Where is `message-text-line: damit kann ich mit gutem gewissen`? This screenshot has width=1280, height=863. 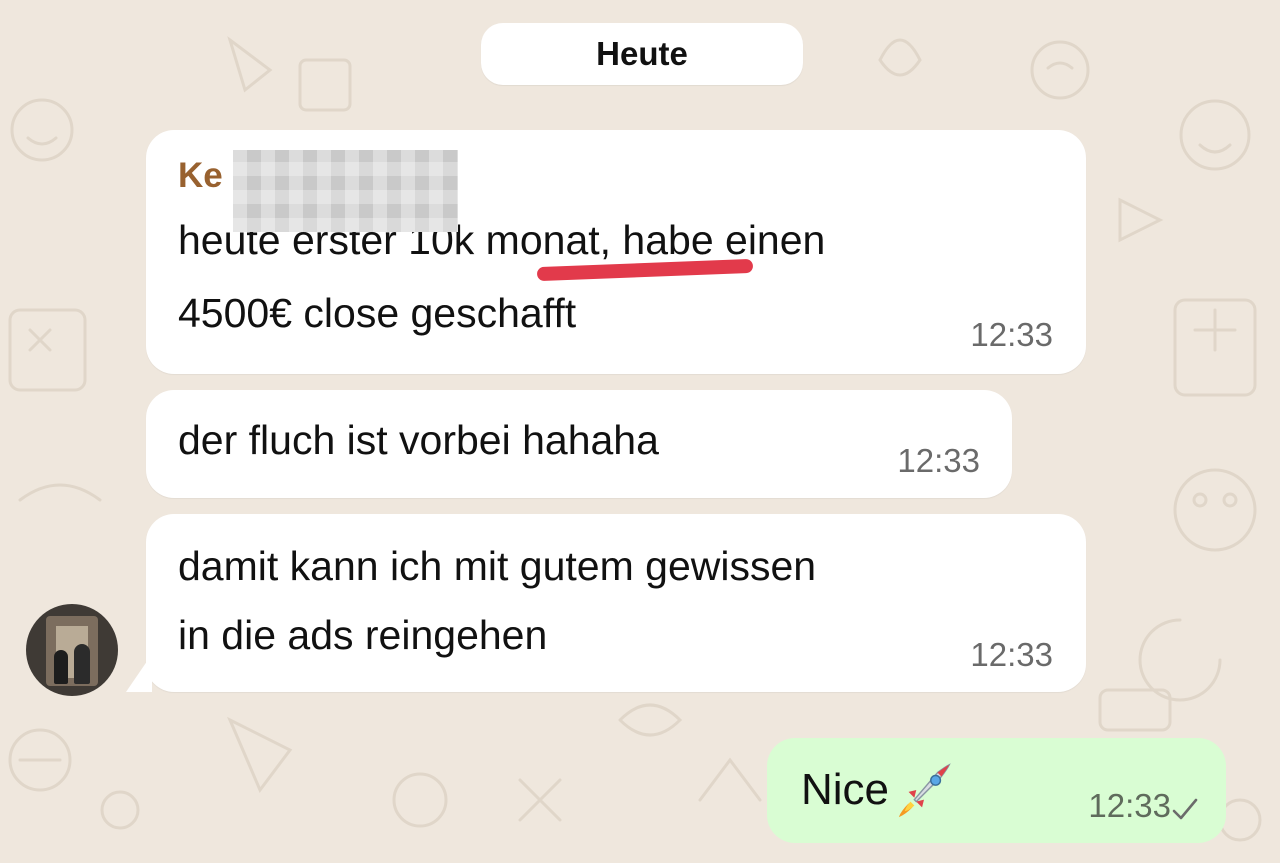
message-text-line: damit kann ich mit gutem gewissen is located at coordinates (497, 566).